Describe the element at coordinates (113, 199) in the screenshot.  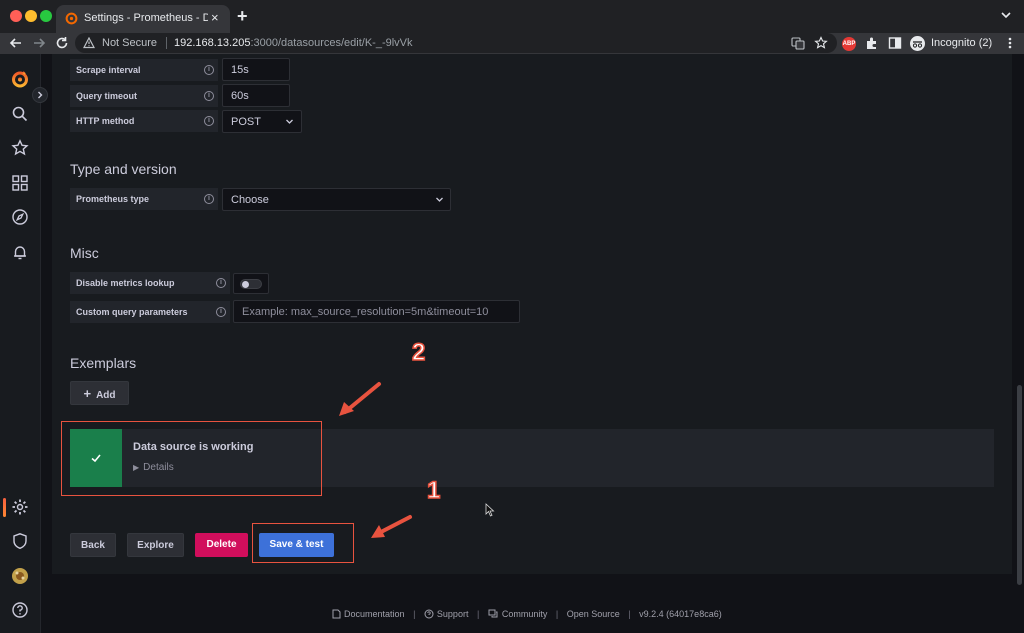
I see `prometheus-type-label-text: Prometheus type` at that location.